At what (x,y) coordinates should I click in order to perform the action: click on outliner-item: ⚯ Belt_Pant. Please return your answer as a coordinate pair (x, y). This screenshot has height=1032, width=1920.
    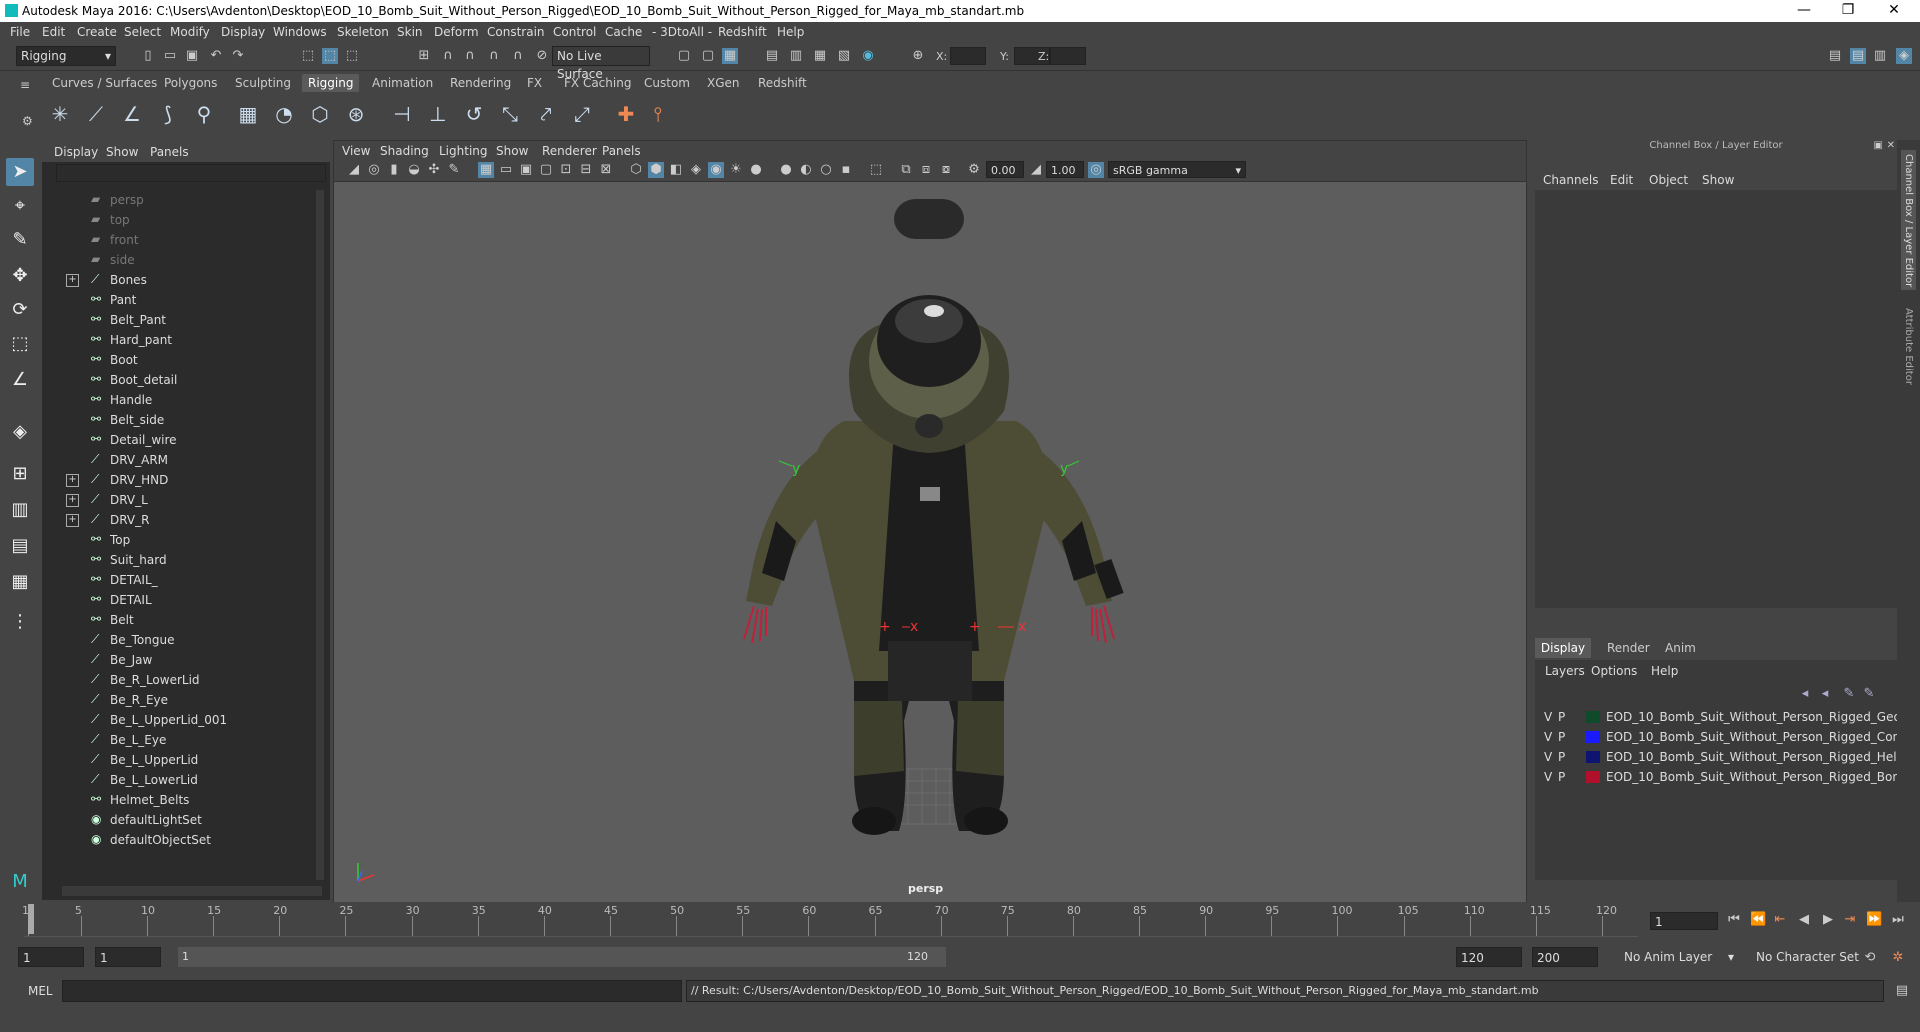
    Looking at the image, I should click on (177, 320).